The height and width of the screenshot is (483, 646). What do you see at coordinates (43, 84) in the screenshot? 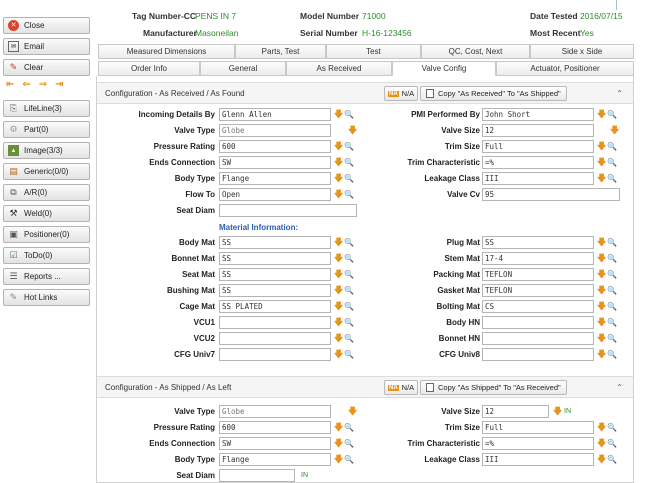
I see `next-record-icon: ⇒` at bounding box center [43, 84].